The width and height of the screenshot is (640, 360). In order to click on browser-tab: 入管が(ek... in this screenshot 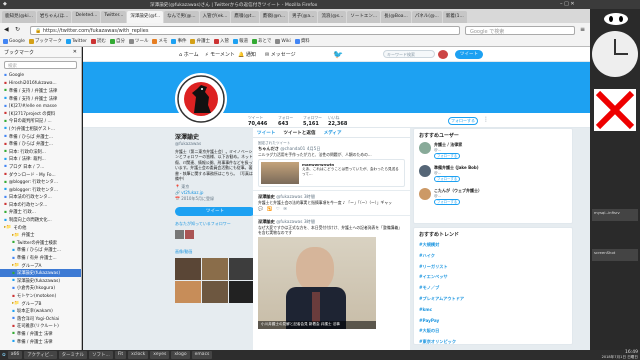, I will do `click(215, 17)`.